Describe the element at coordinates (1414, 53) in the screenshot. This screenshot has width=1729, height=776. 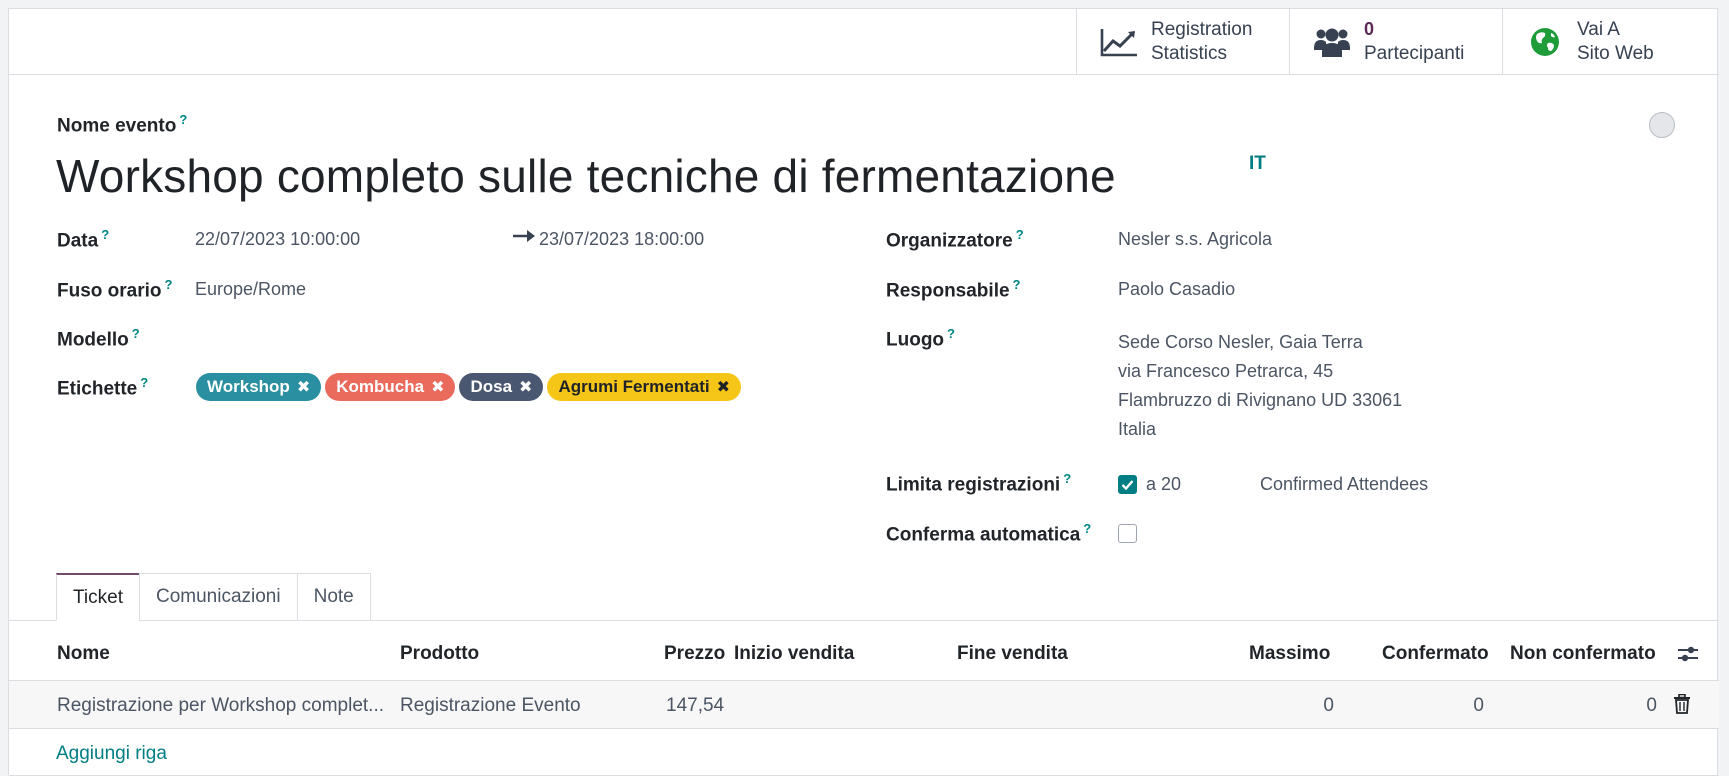
I see `attendees-label: Partecipanti` at that location.